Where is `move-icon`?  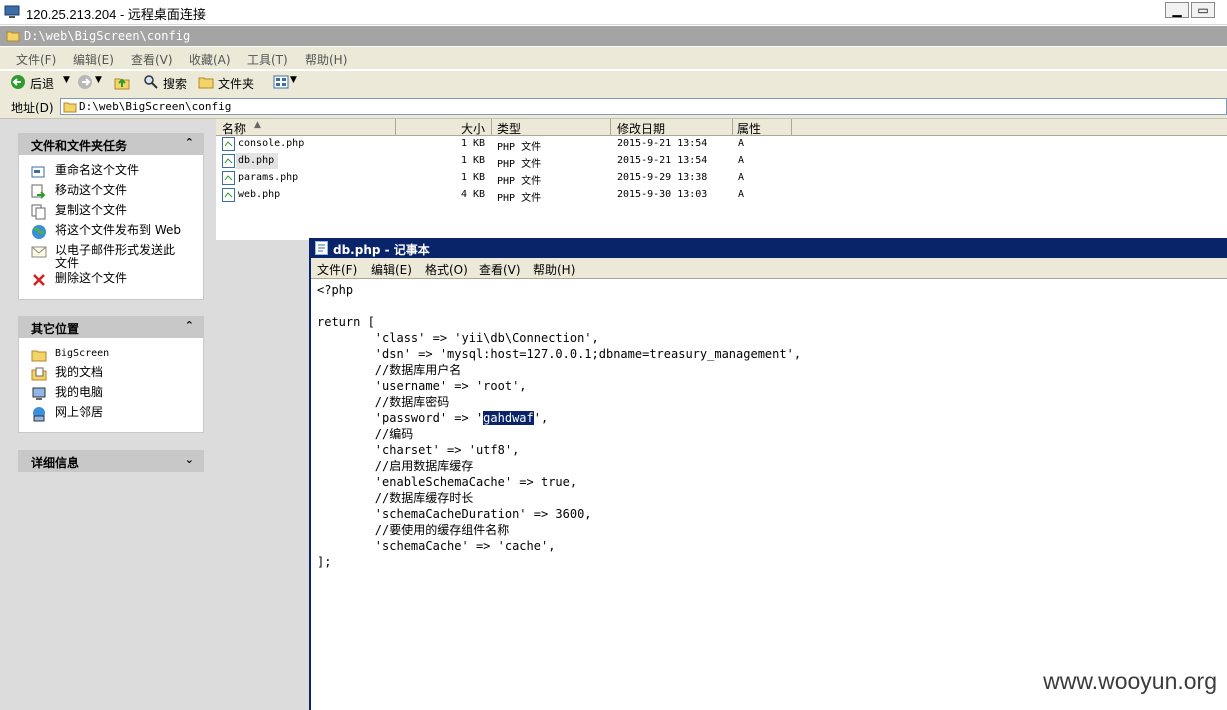
move-icon is located at coordinates (38, 191).